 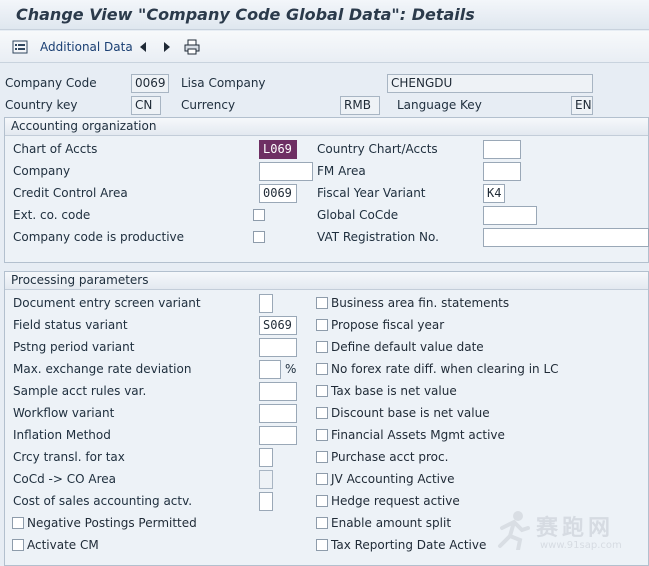 I want to click on global-cocde-label: Global CoCde, so click(x=358, y=215).